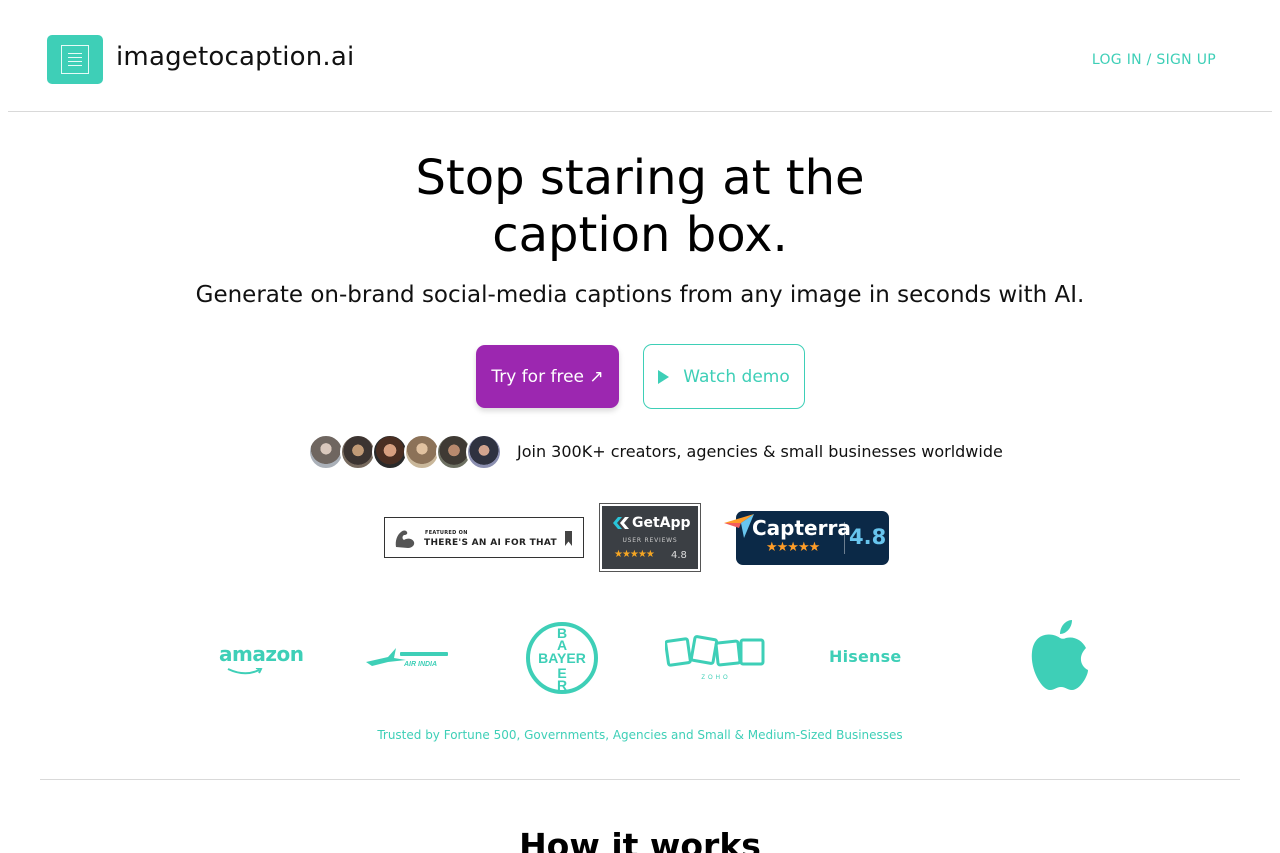  I want to click on logo-icon, so click(75, 59).